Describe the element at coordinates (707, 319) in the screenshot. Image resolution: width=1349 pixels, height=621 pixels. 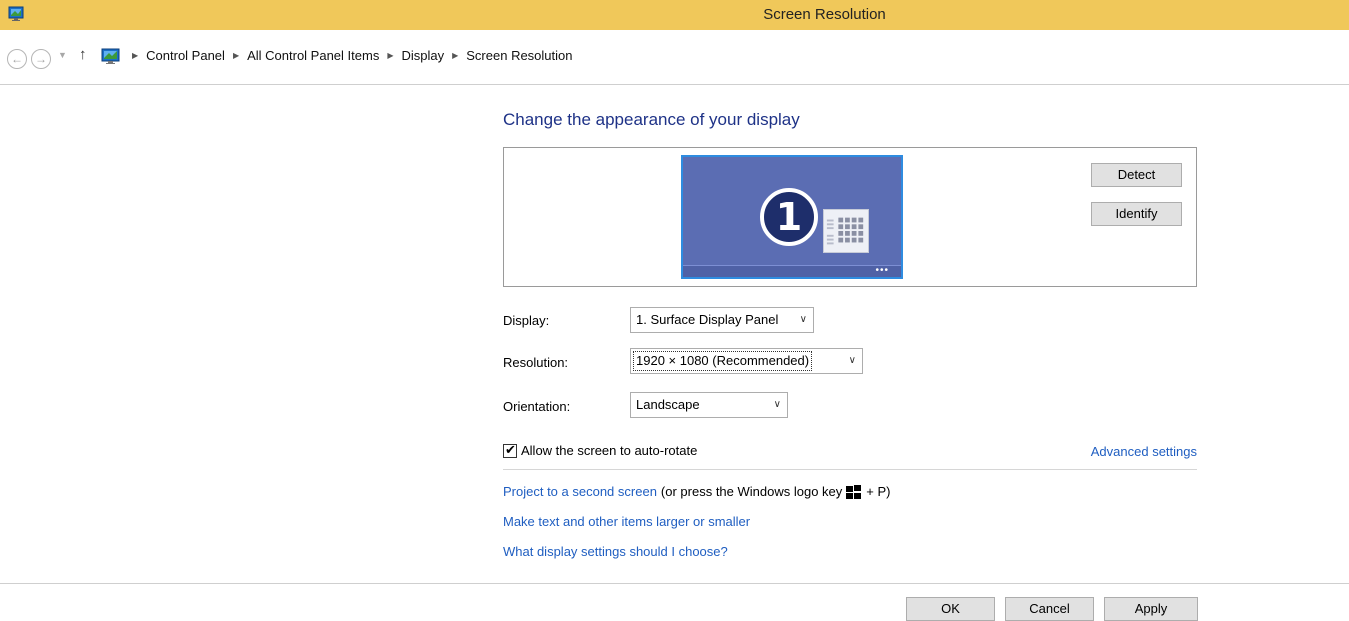
I see `display-select-value: 1. Surface Display Panel` at that location.